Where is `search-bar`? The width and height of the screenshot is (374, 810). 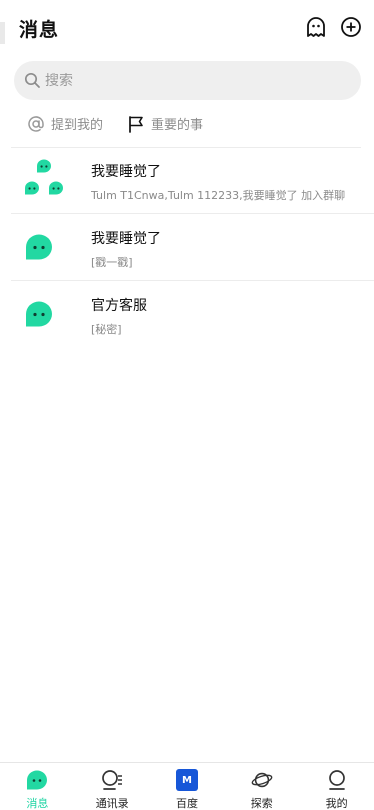
search-bar is located at coordinates (187, 80).